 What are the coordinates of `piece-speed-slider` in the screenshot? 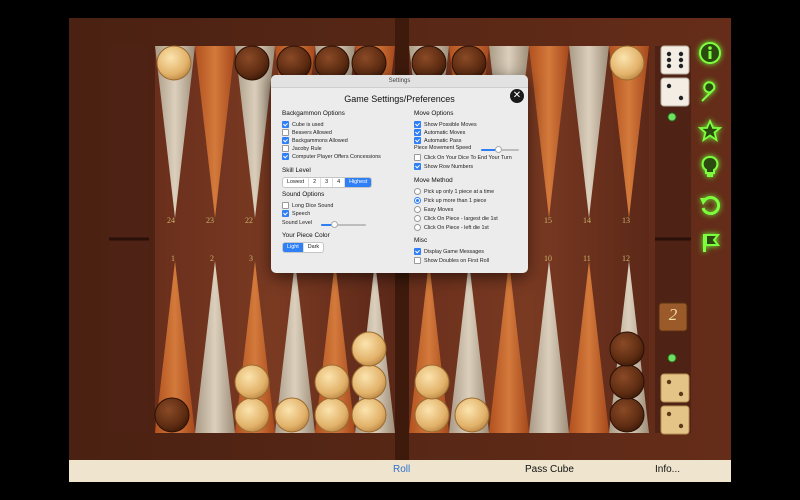 It's located at (500, 149).